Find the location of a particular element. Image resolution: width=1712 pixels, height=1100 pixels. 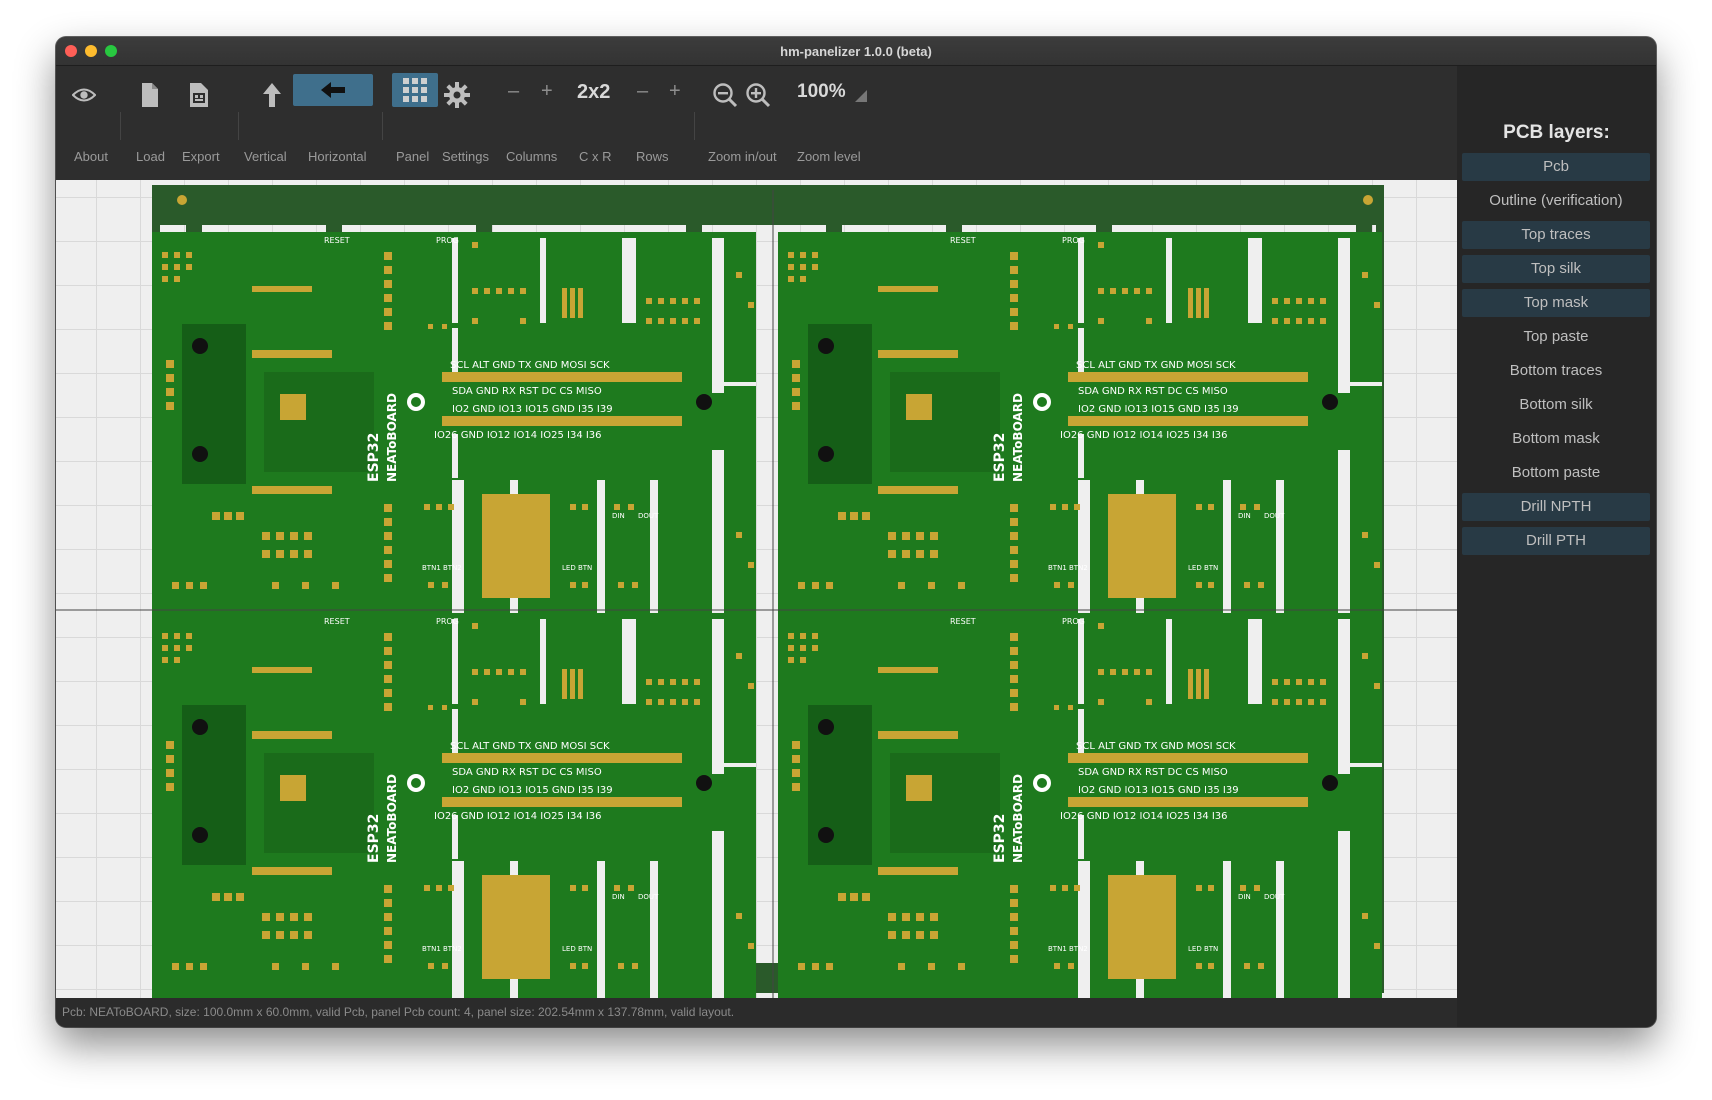

rows-plus-button: + is located at coordinates (675, 91).